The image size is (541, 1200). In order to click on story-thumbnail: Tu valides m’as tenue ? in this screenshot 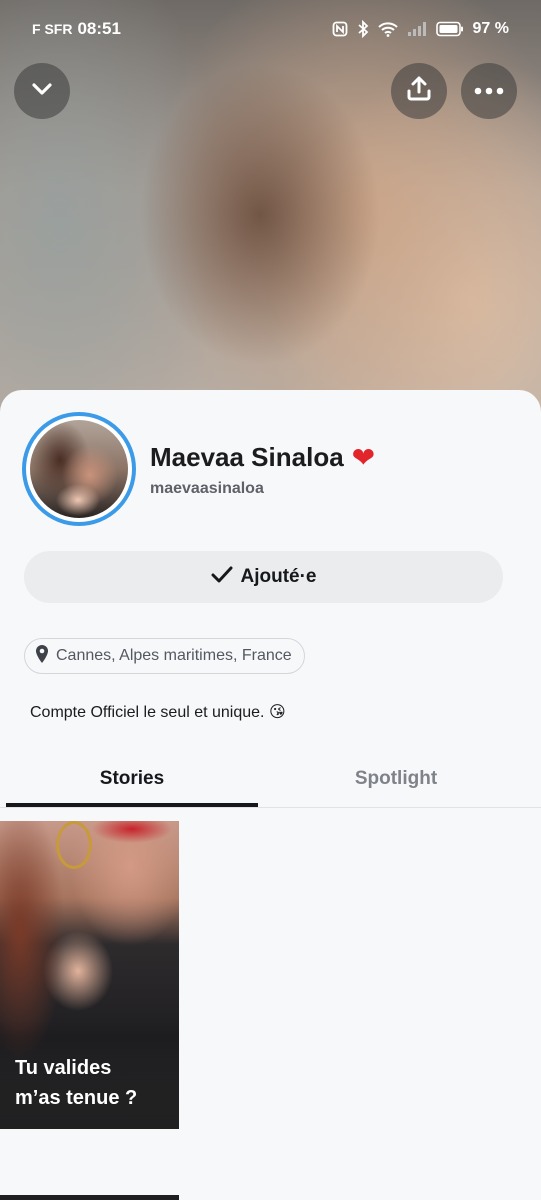, I will do `click(89, 975)`.